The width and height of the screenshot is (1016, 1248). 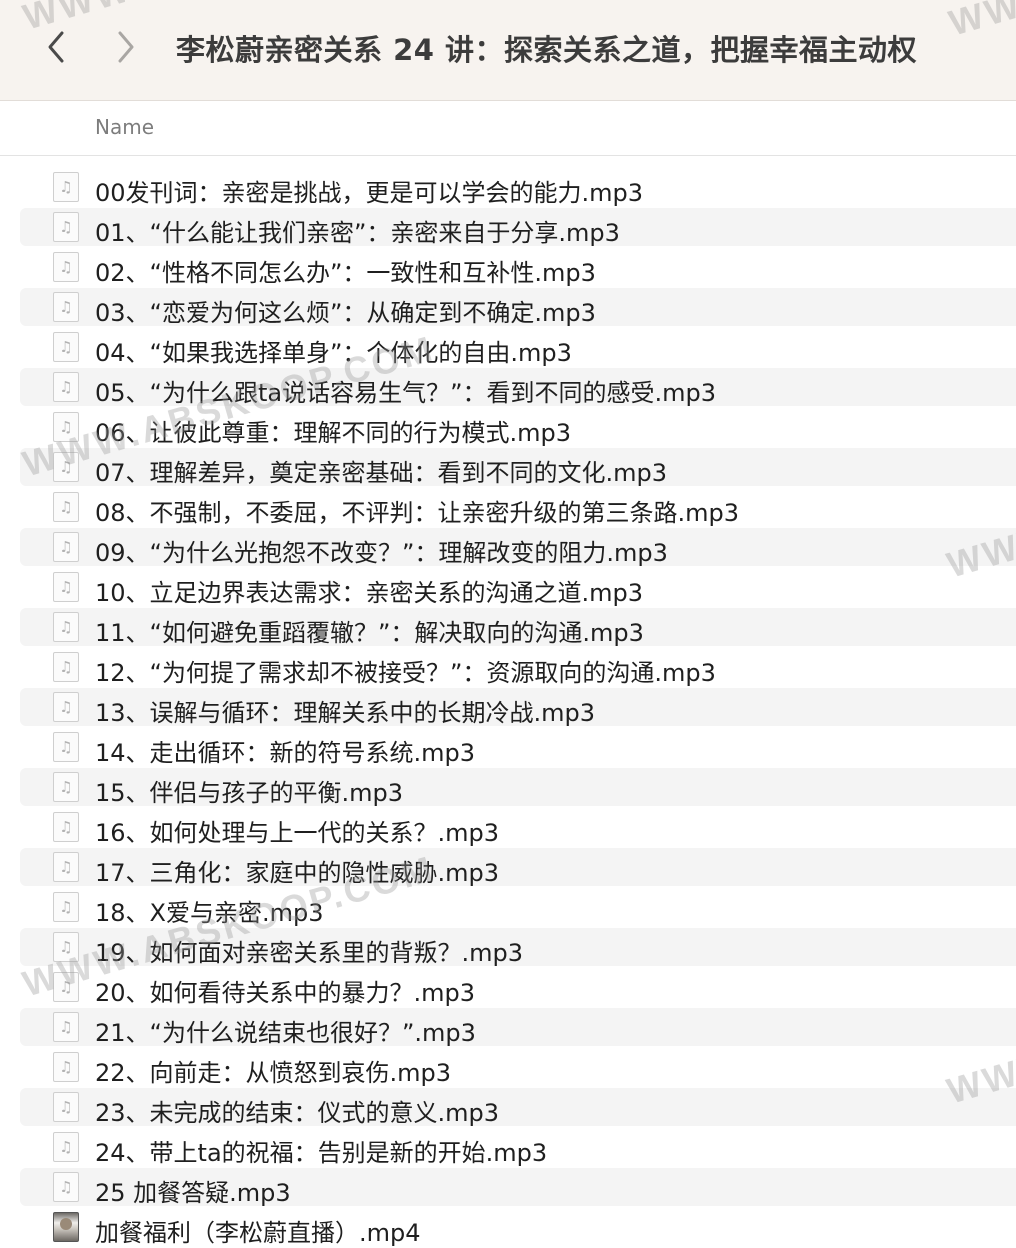 I want to click on toolbar: 李松蔚亲密关系 24 讲：探索关系之道，把握幸福主动权, so click(x=508, y=50).